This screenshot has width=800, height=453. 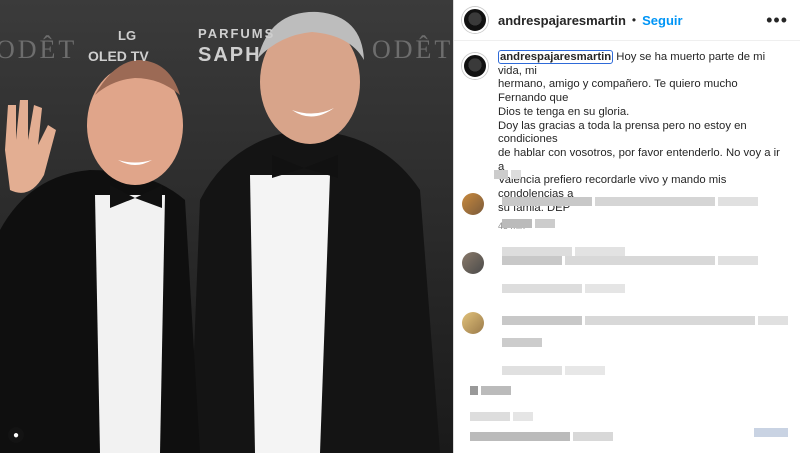 I want to click on post-header: andrespajaresmartin • Seguir •••, so click(x=627, y=20).